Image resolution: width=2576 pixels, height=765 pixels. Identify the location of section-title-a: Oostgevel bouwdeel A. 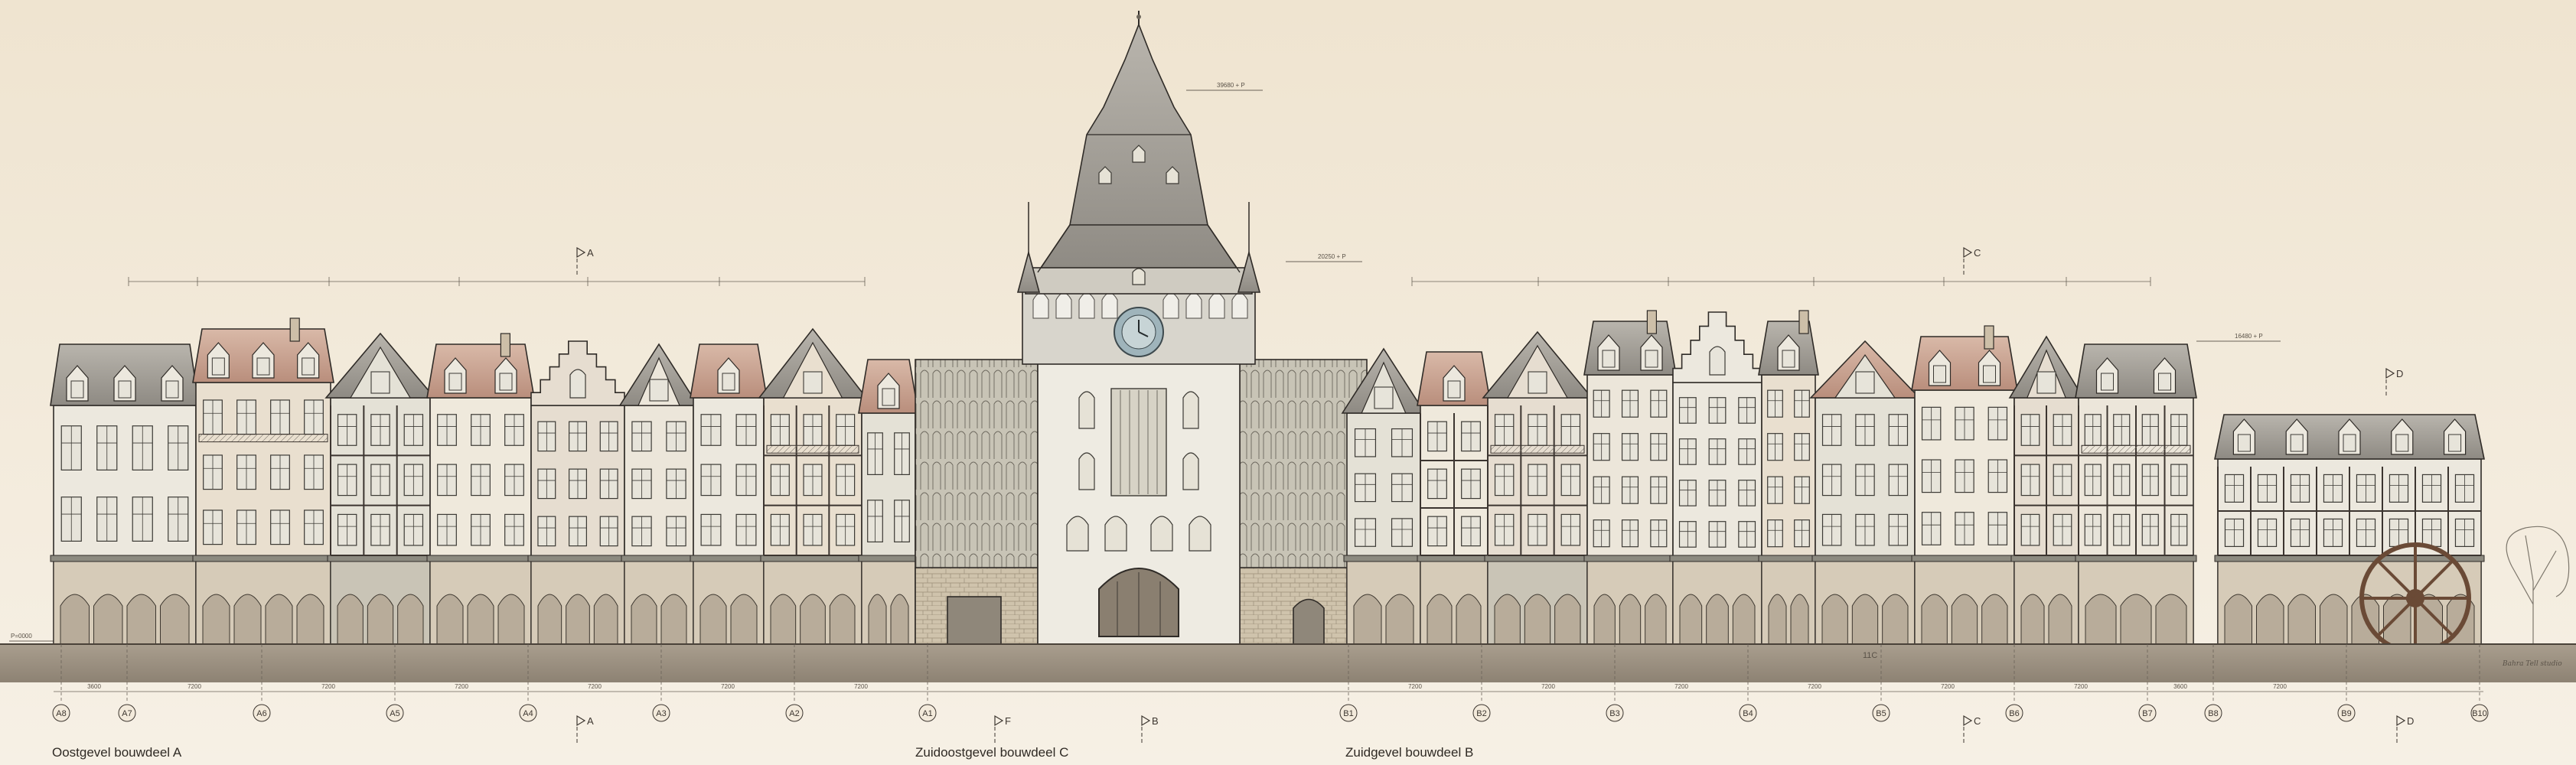
(117, 752).